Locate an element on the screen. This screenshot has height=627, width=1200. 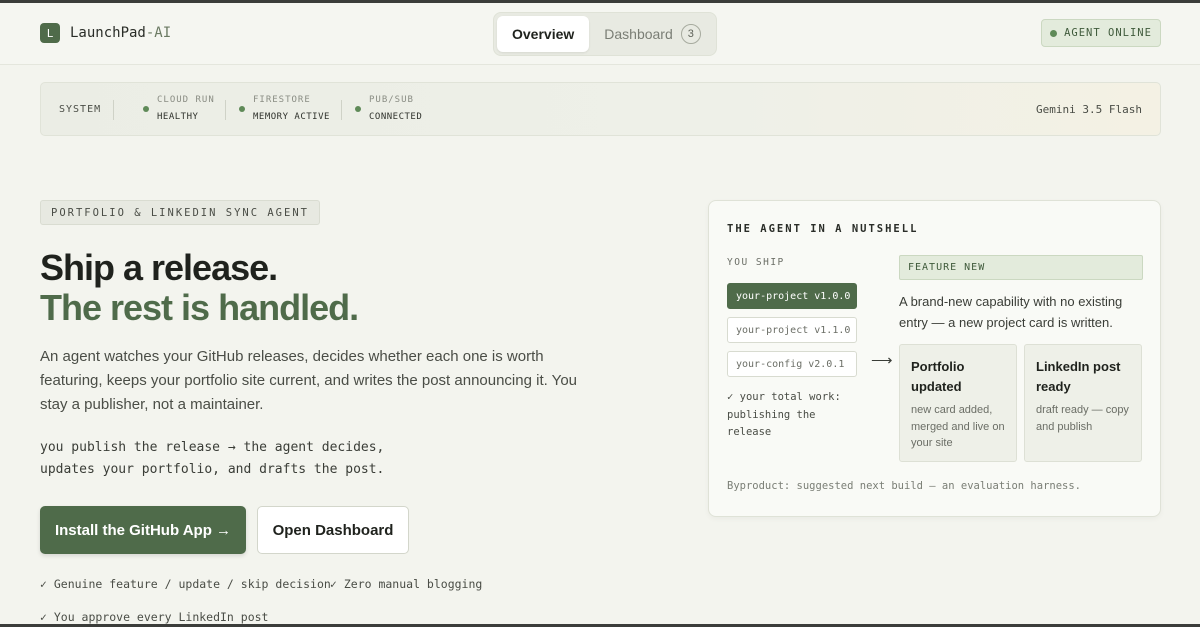
card-title: THE AGENT IN A NUTSHELL is located at coordinates (823, 229).